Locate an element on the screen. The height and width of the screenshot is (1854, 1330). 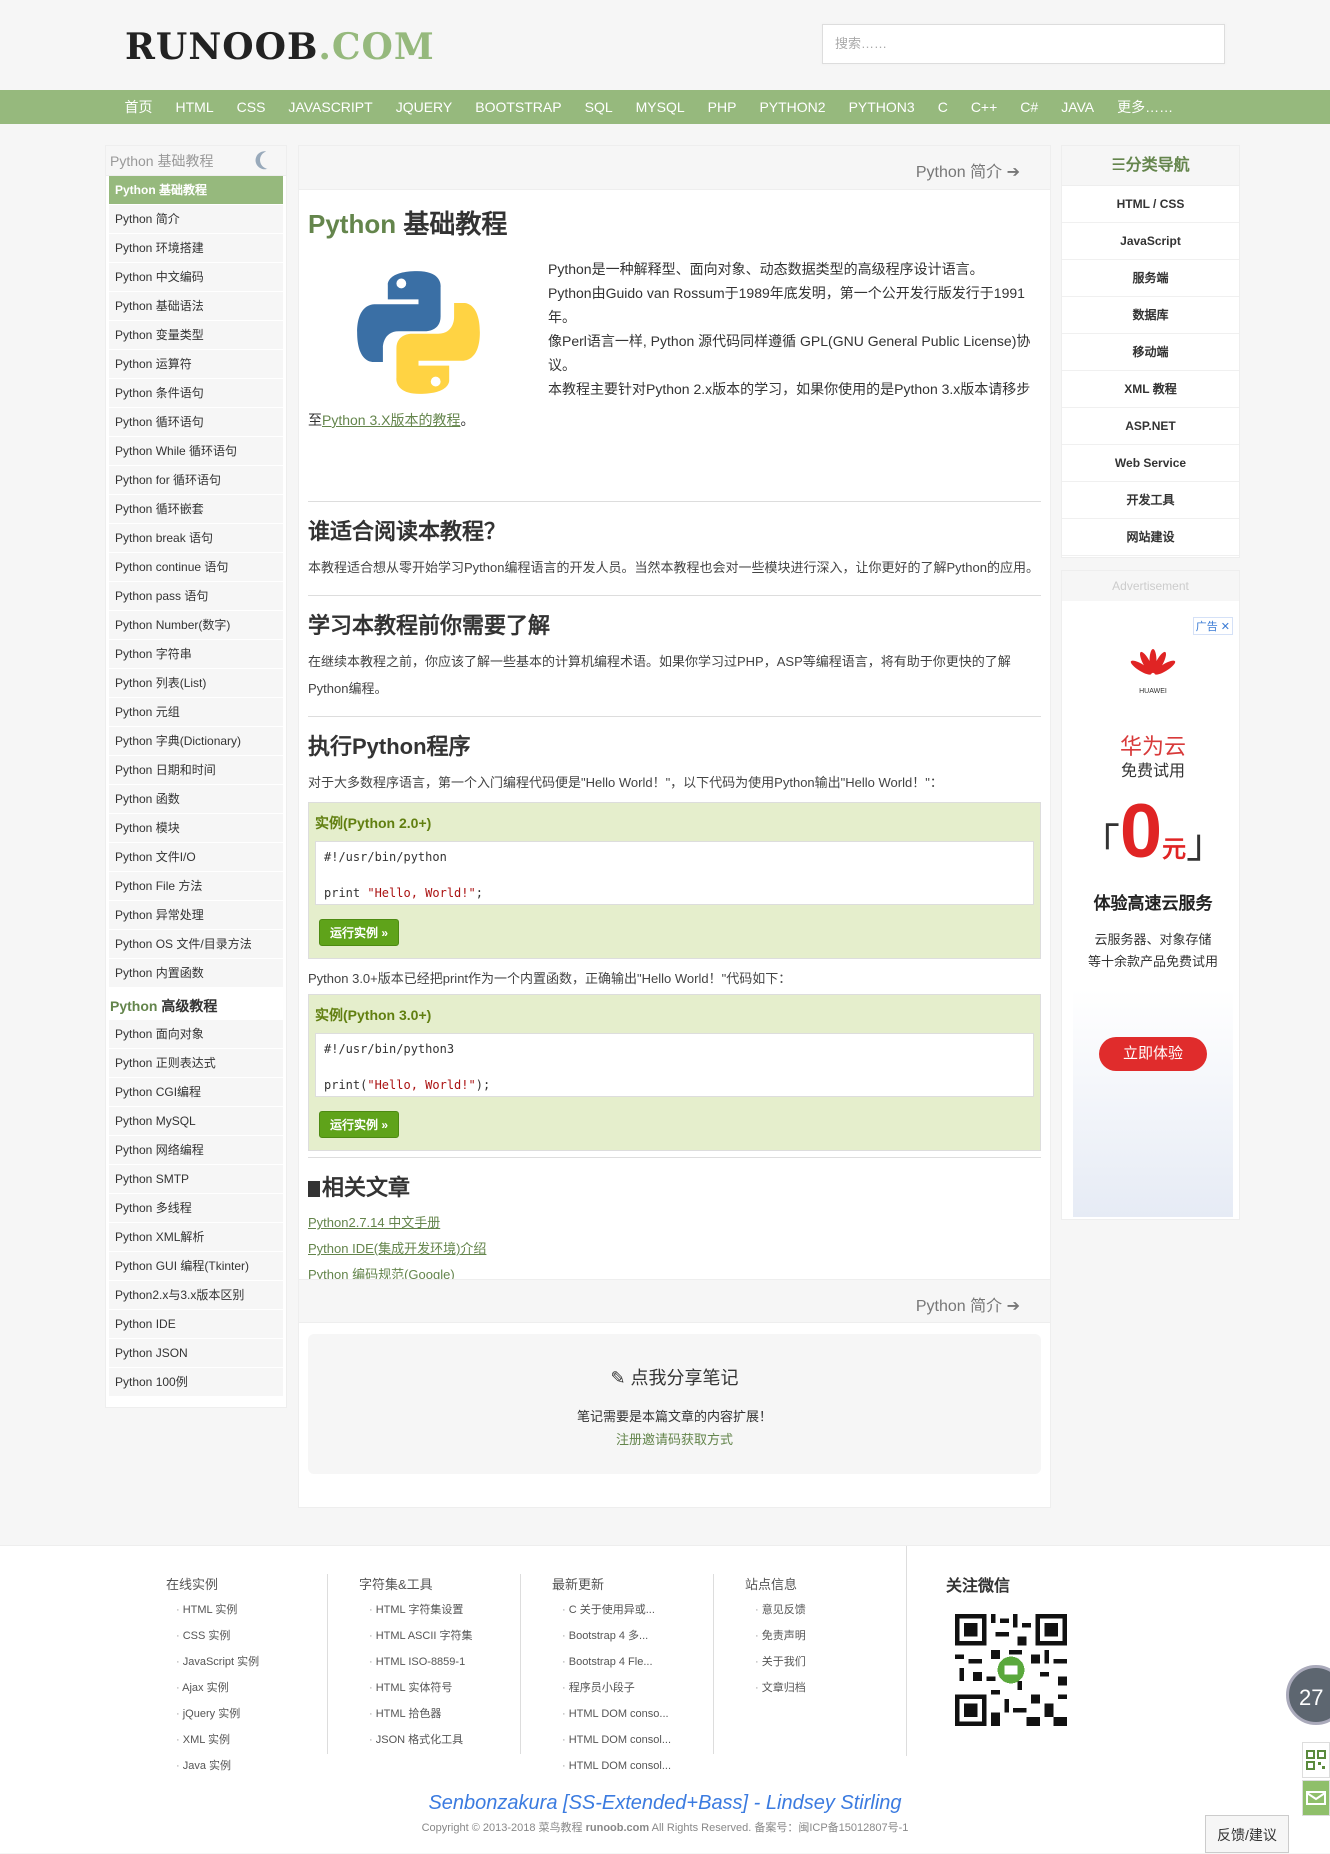
footer-link: jQuery 实例 is located at coordinates (256, 1714).